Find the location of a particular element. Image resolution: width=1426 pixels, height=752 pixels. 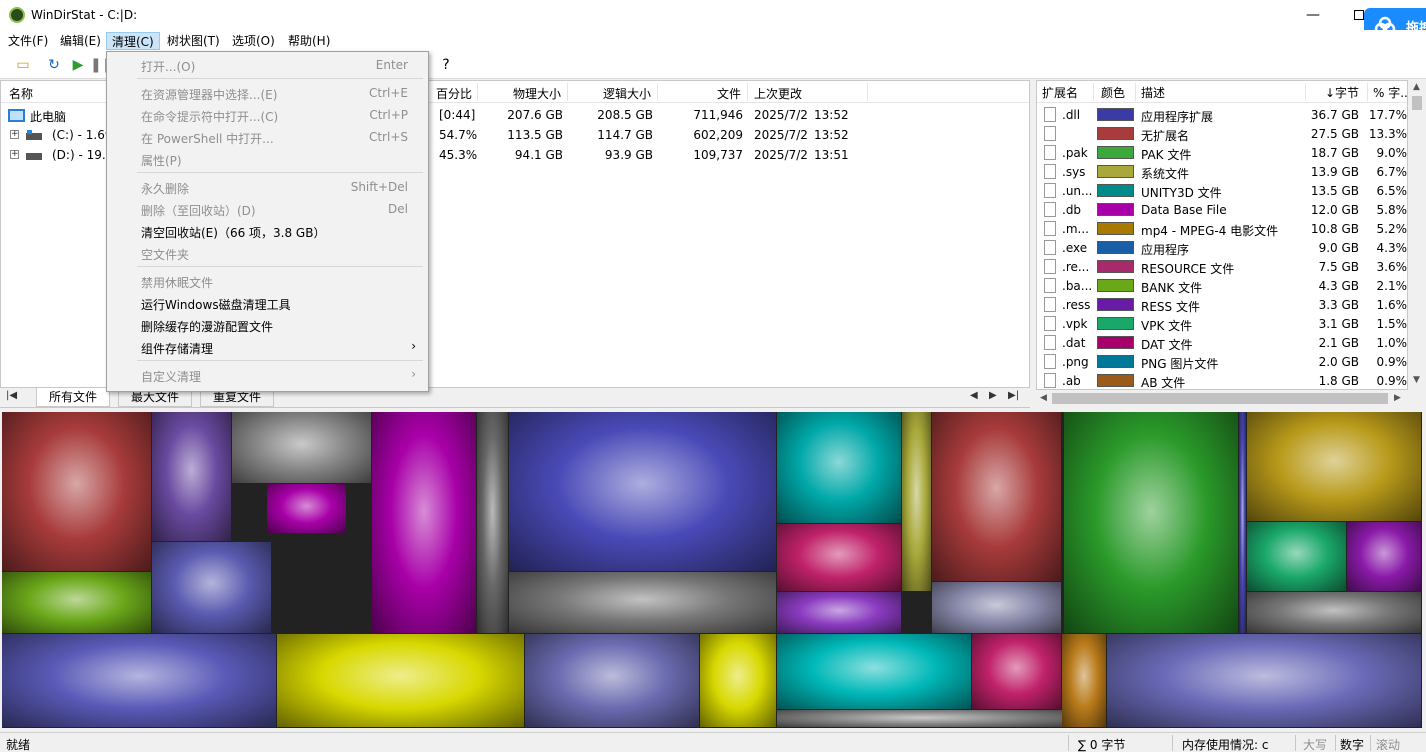

caps-lock-indicator: 大写 is located at coordinates (1315, 745).